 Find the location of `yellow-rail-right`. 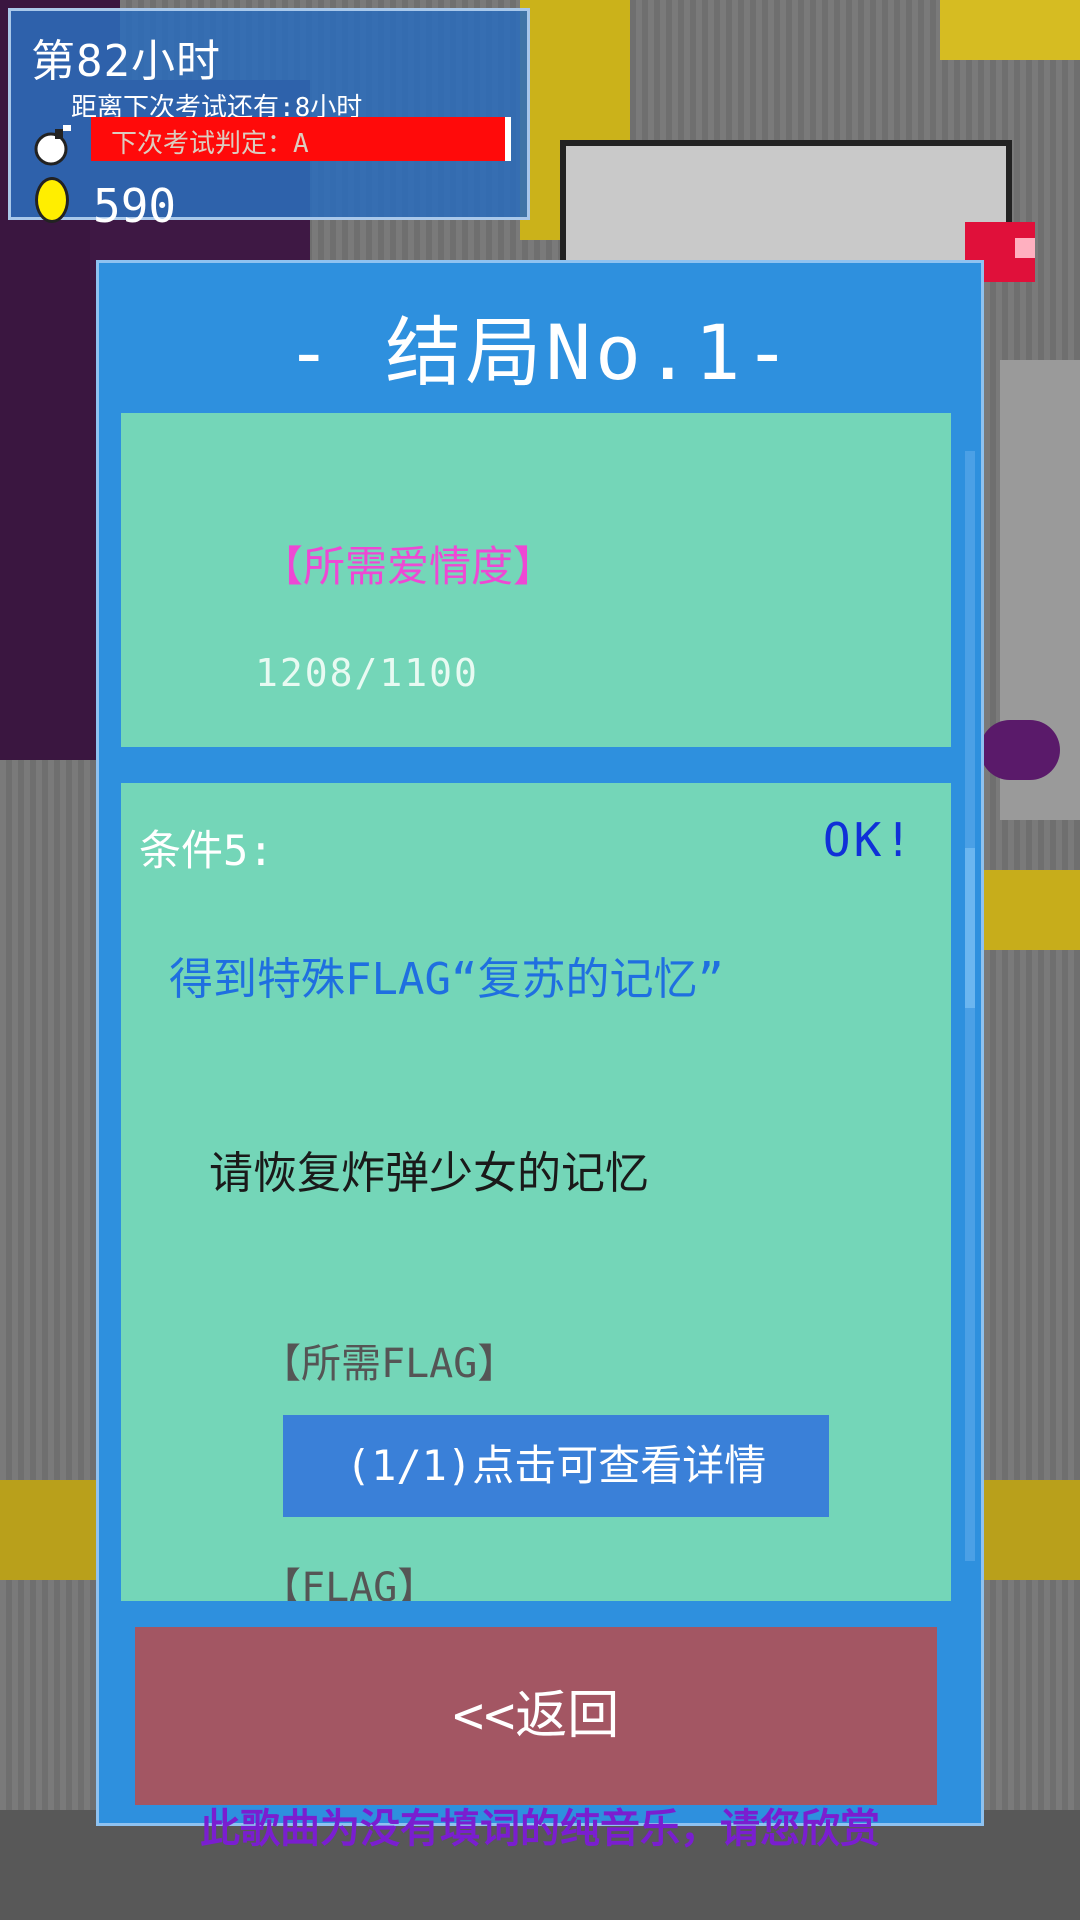

yellow-rail-right is located at coordinates (1030, 910).